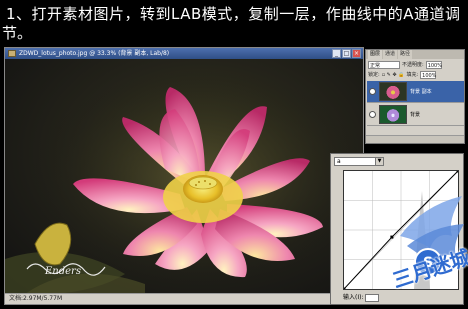 The height and width of the screenshot is (309, 468). I want to click on fill-label: 填充:, so click(412, 75).